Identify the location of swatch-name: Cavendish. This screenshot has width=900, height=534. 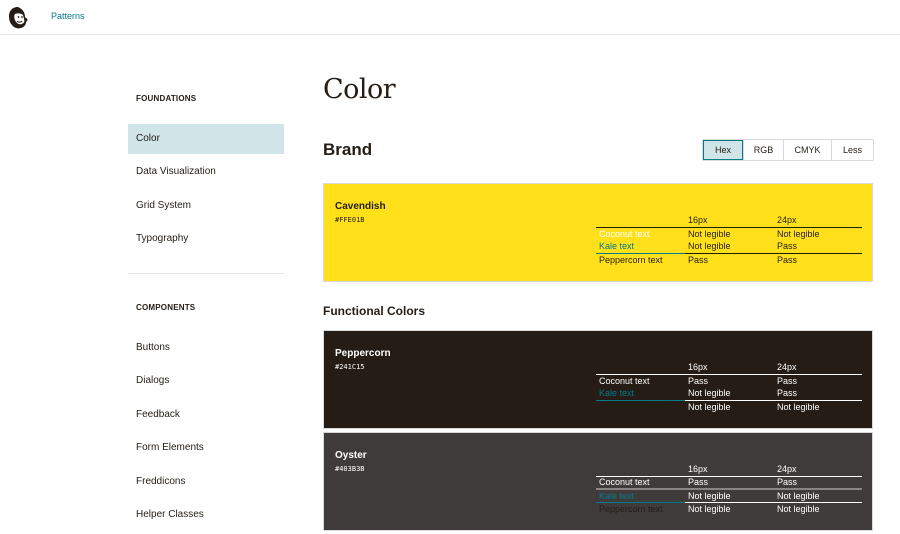
(360, 206).